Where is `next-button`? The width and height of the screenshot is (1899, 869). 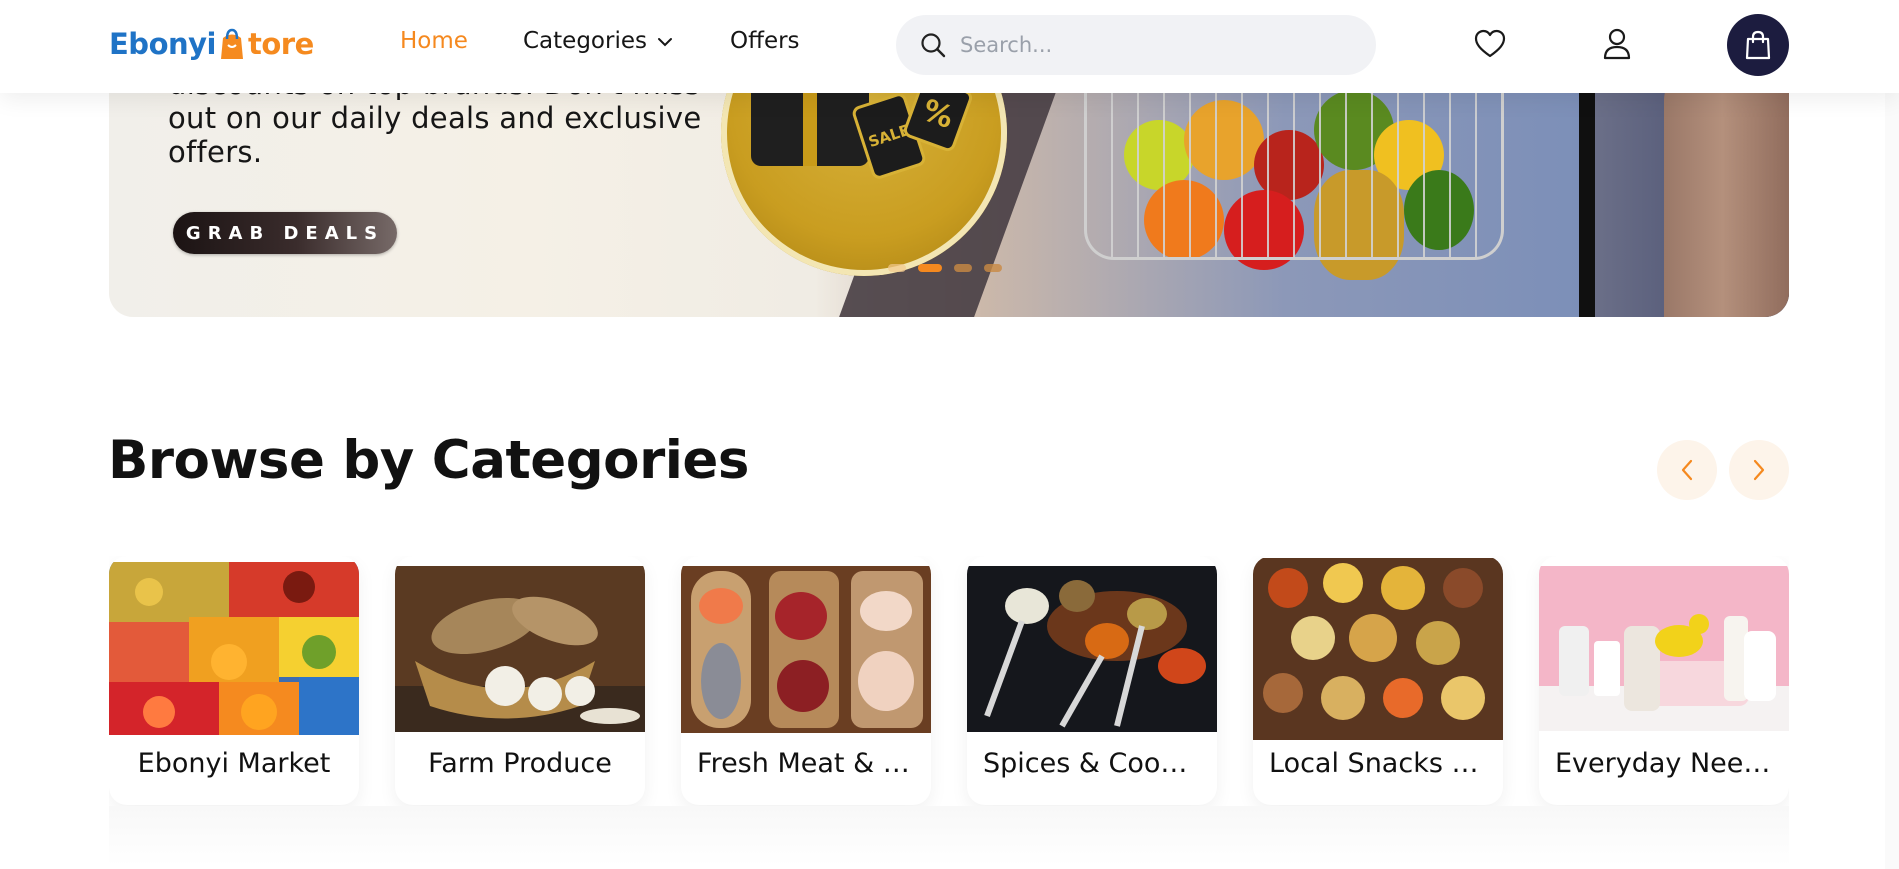 next-button is located at coordinates (1759, 470).